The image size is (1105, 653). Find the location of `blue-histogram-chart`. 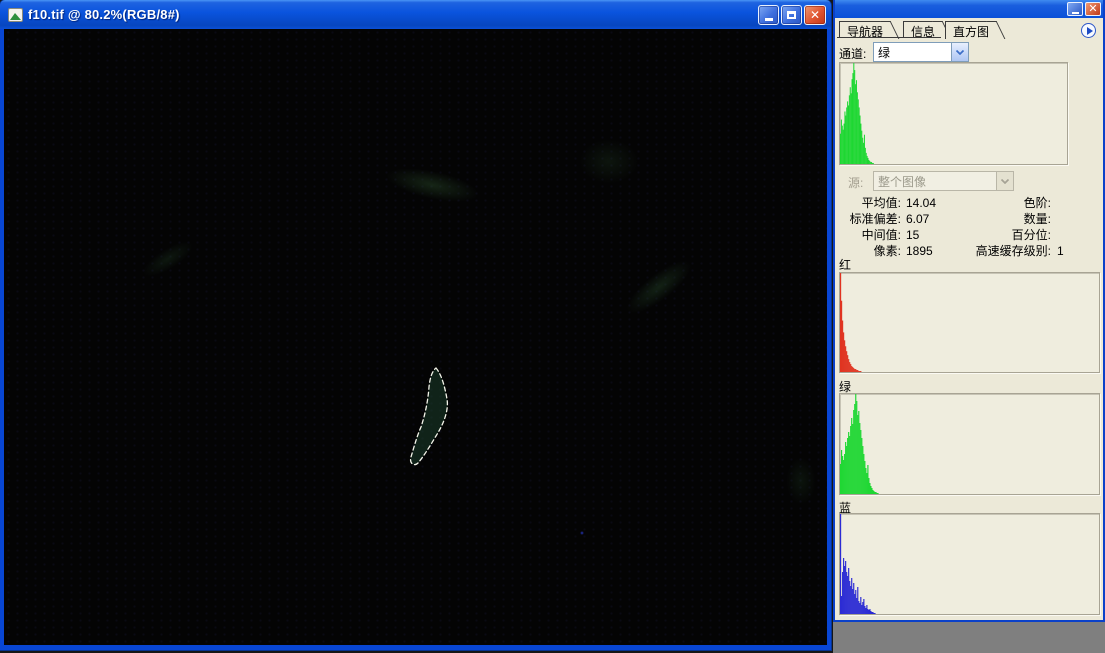

blue-histogram-chart is located at coordinates (858, 564).